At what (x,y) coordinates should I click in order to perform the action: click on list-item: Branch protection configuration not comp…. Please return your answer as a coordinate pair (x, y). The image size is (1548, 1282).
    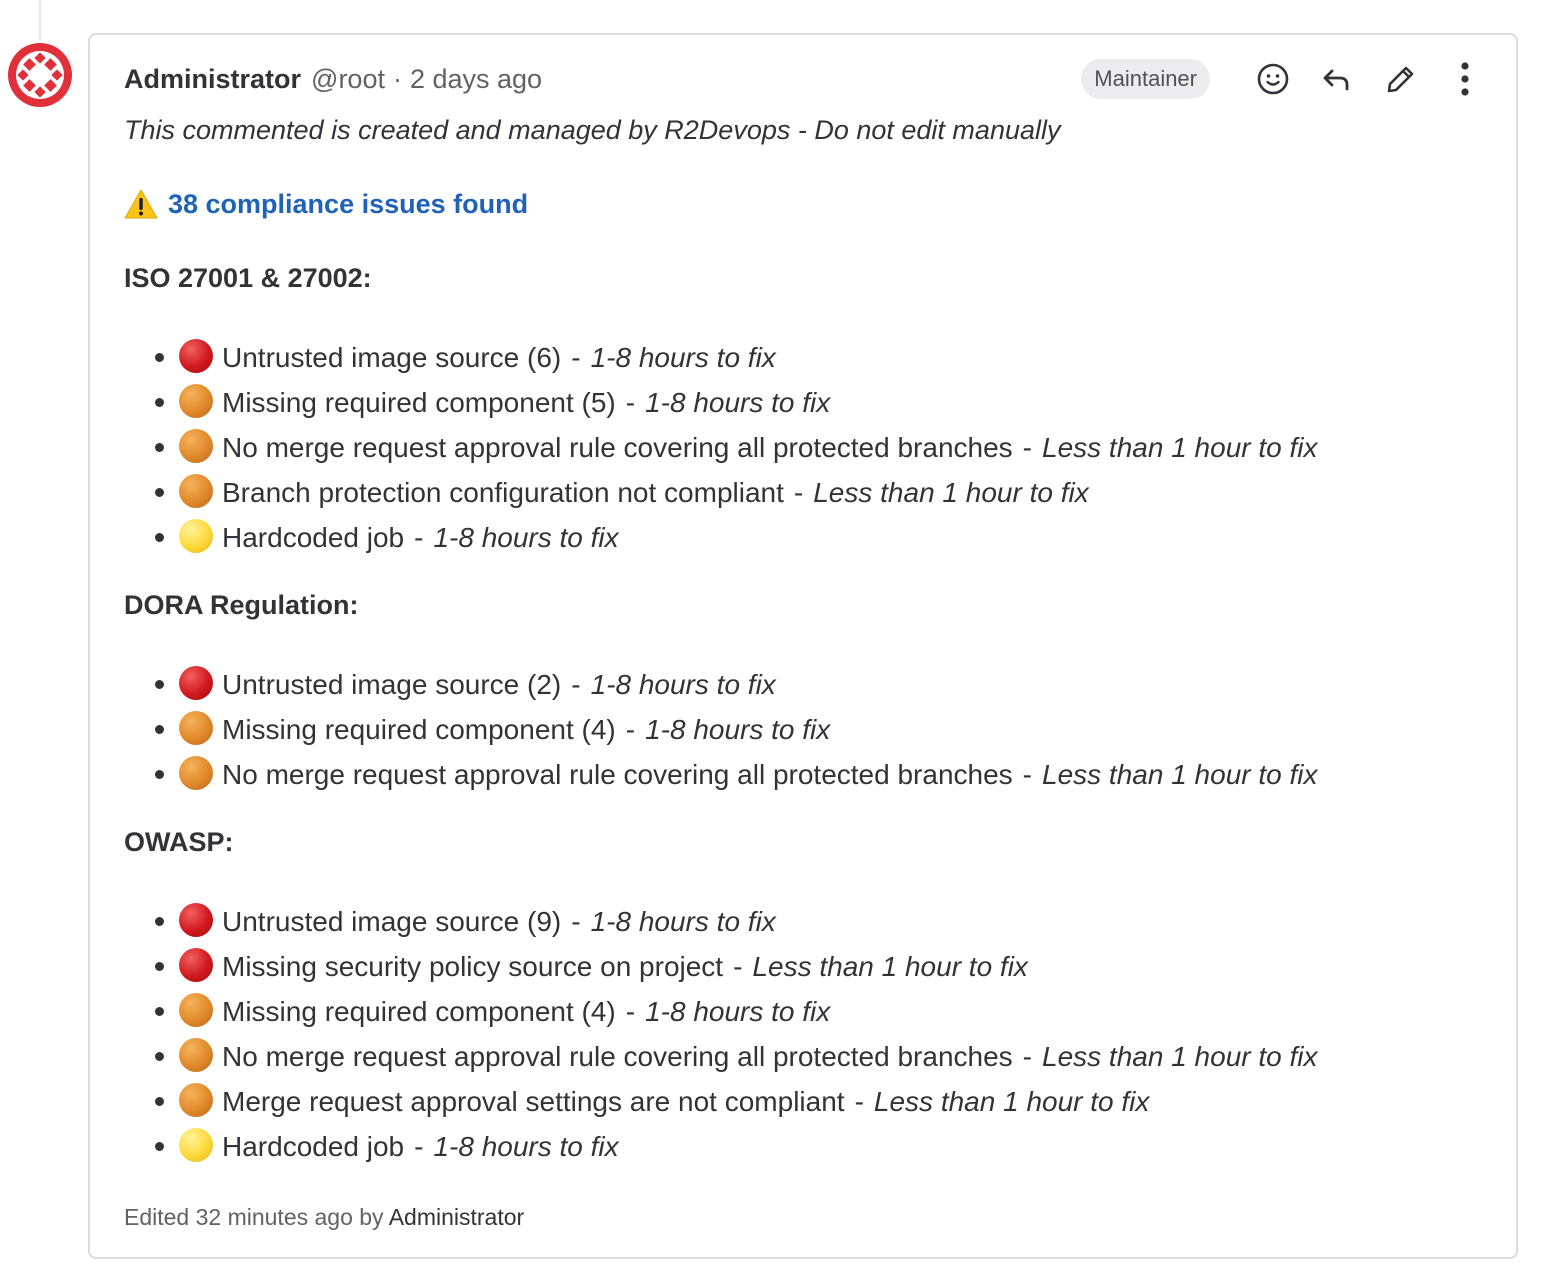
    Looking at the image, I should click on (805, 492).